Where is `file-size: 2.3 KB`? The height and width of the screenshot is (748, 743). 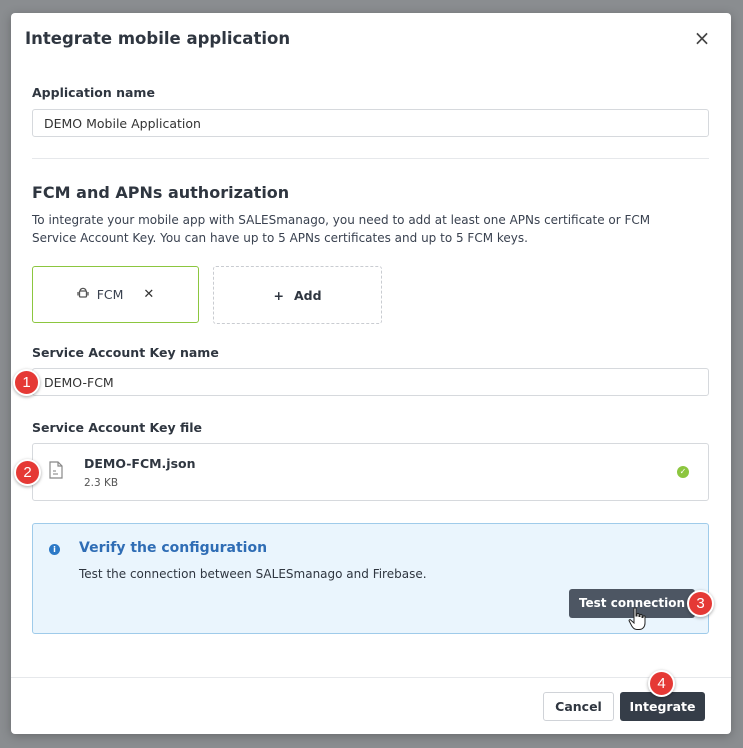 file-size: 2.3 KB is located at coordinates (101, 483).